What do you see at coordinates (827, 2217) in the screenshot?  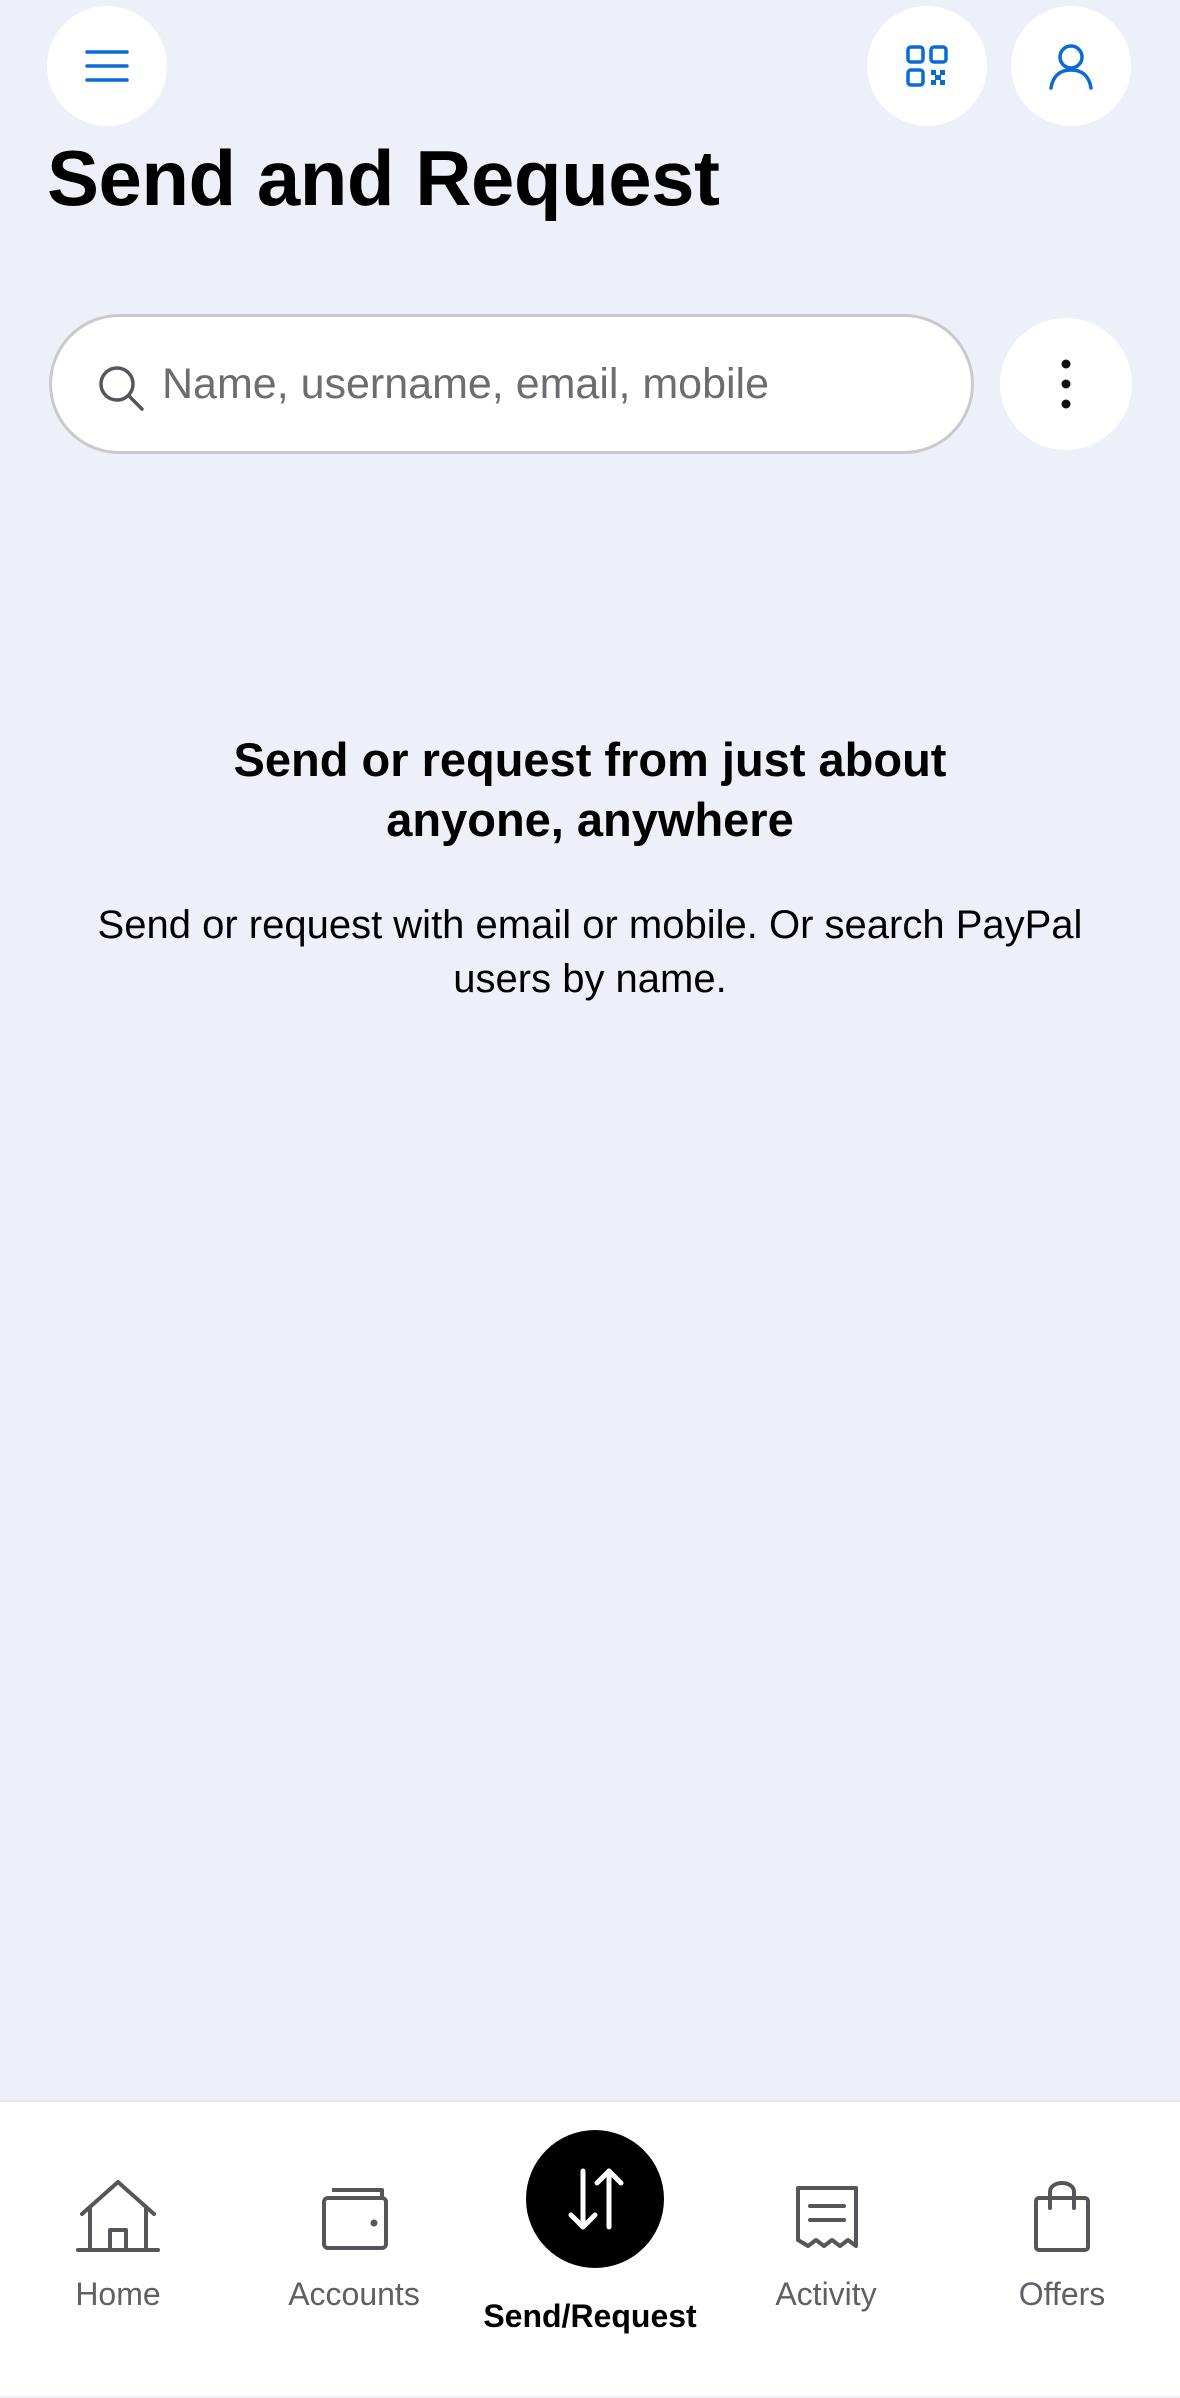 I see `receipt-icon` at bounding box center [827, 2217].